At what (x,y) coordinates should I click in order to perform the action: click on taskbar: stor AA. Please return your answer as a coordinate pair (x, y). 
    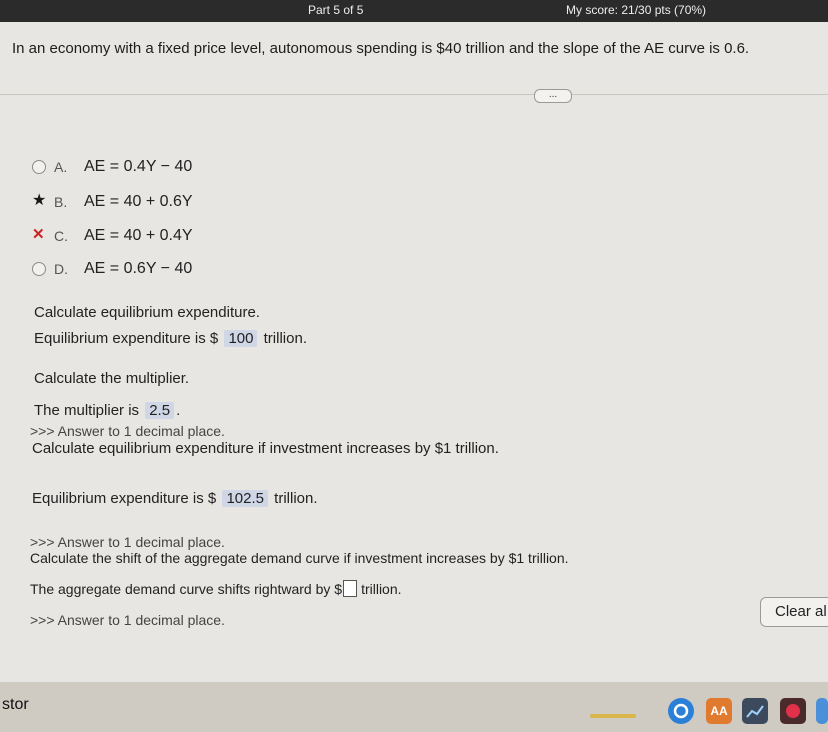
    Looking at the image, I should click on (414, 707).